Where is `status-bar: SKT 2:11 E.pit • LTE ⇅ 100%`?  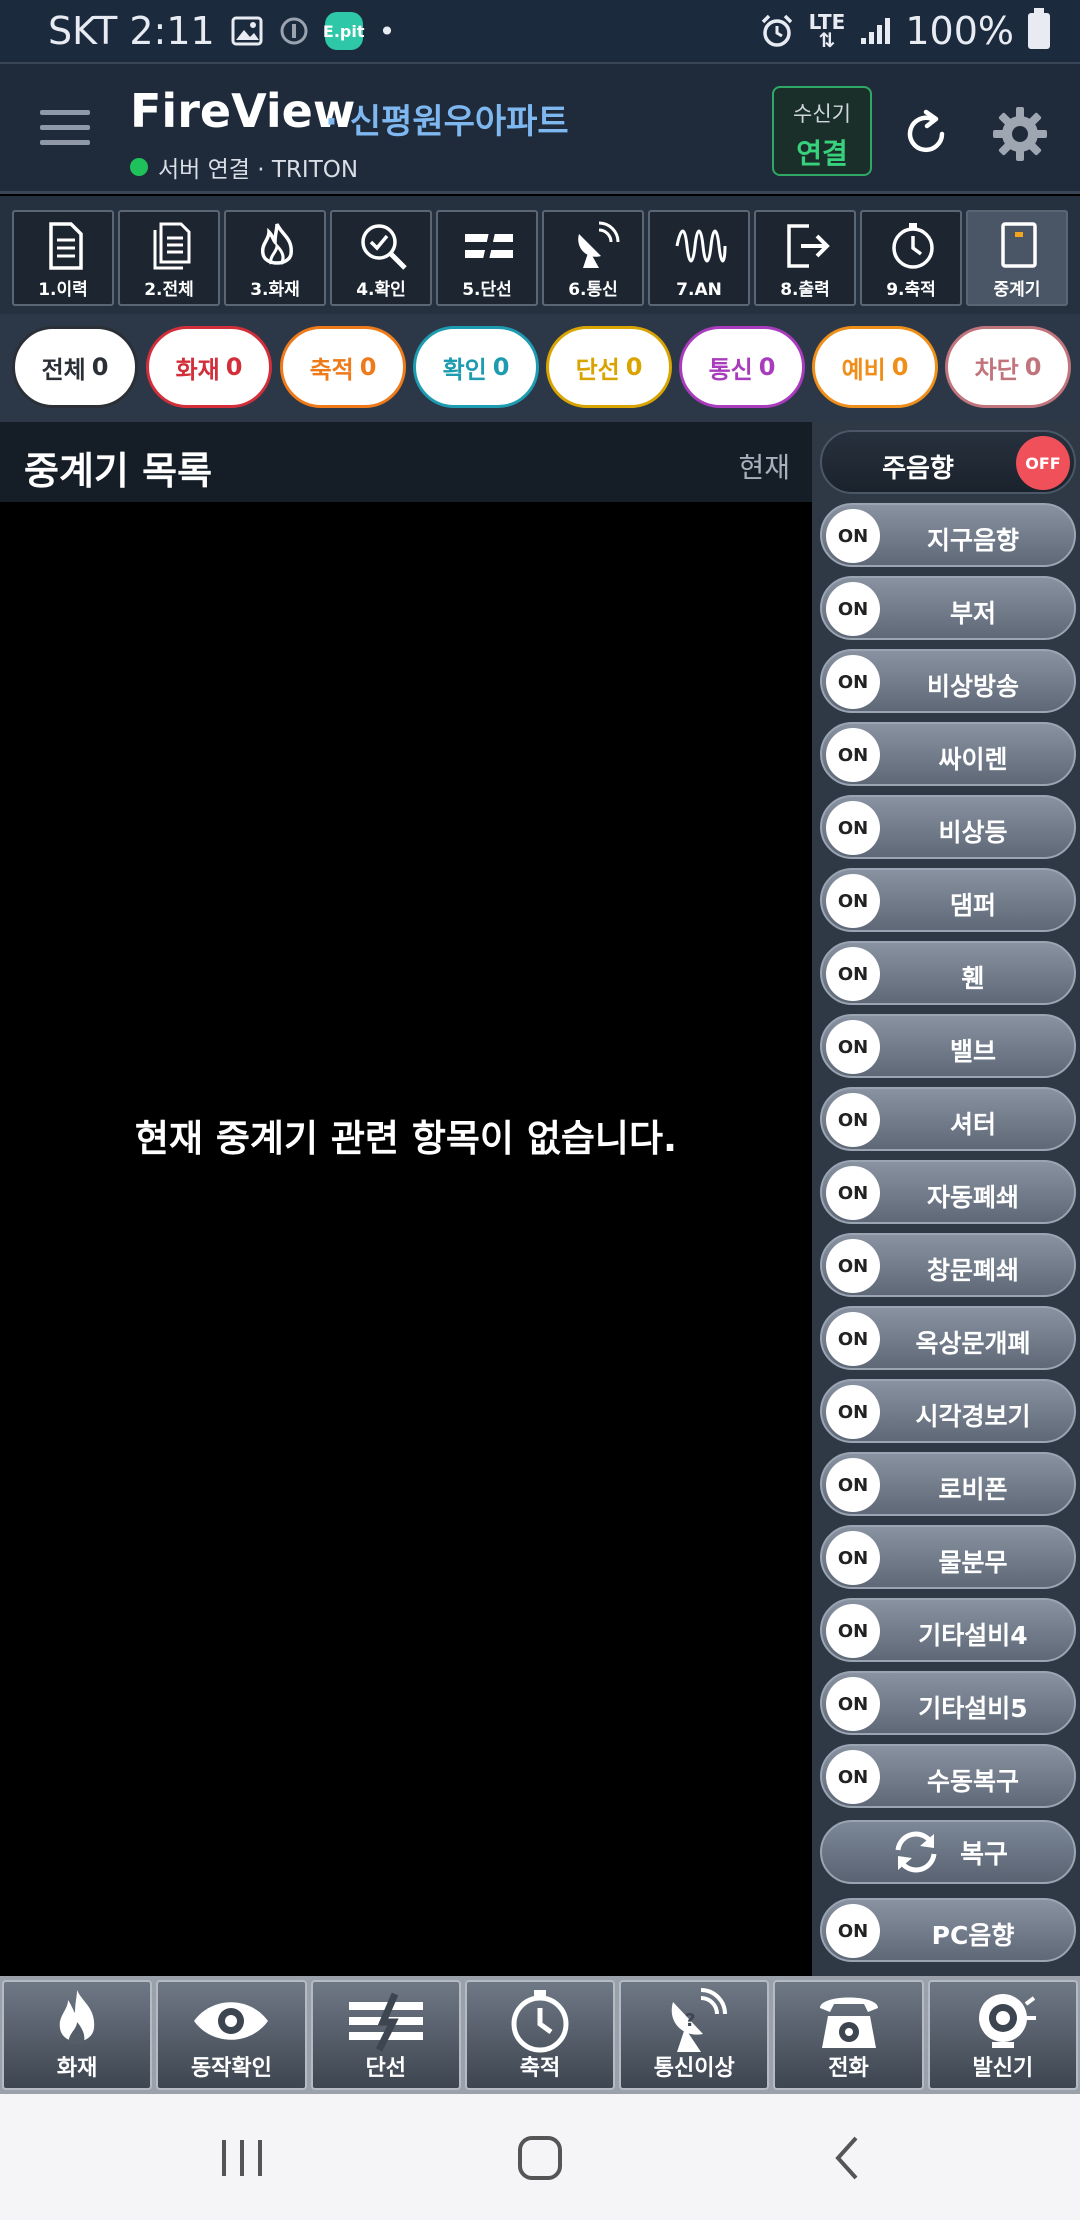
status-bar: SKT 2:11 E.pit • LTE ⇅ 100% is located at coordinates (540, 31).